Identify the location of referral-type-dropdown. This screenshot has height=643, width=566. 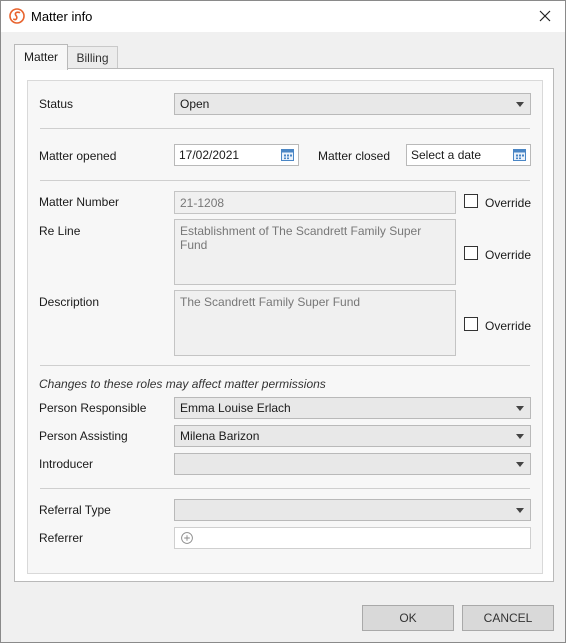
(352, 510).